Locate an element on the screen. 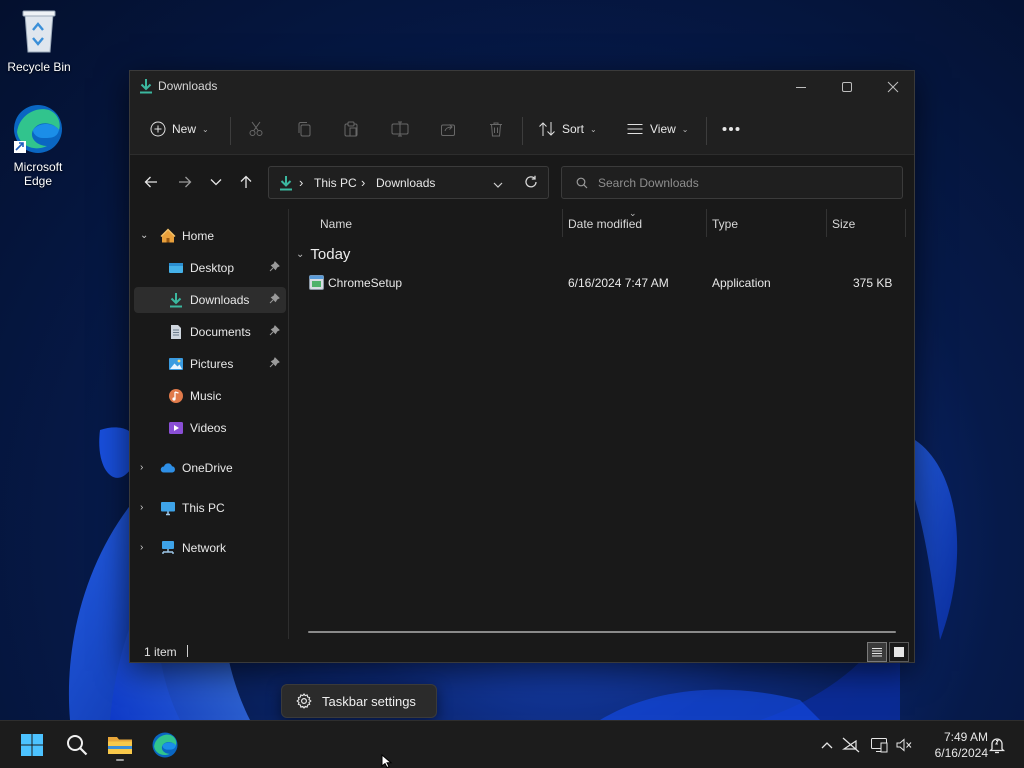 The height and width of the screenshot is (768, 1024). sidebar-label: This PC is located at coordinates (203, 508).